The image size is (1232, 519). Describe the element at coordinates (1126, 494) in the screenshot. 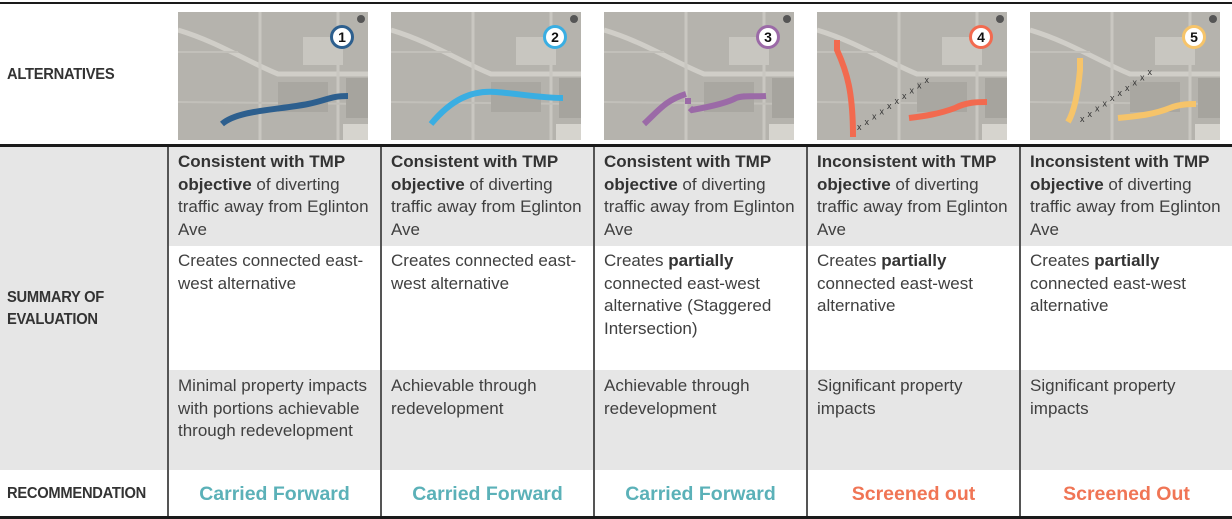

I see `recommendation-status: Screened Out` at that location.